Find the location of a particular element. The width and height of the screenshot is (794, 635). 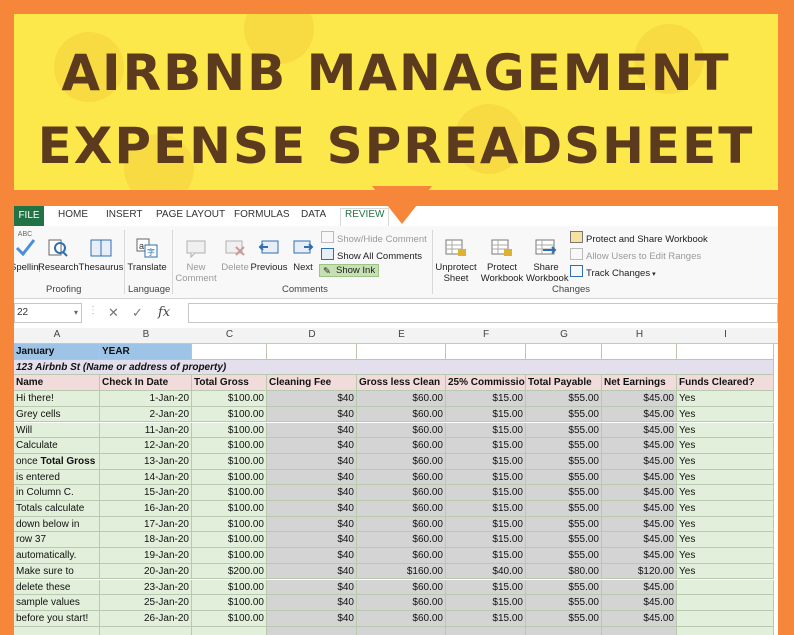

show-hide-comment-button: Show/Hide Comment is located at coordinates (374, 238).